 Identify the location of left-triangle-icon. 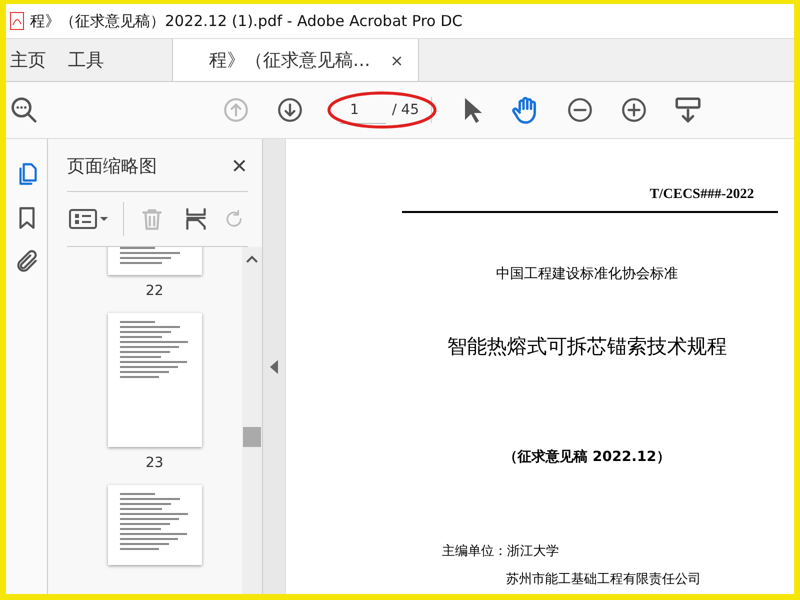
(274, 367).